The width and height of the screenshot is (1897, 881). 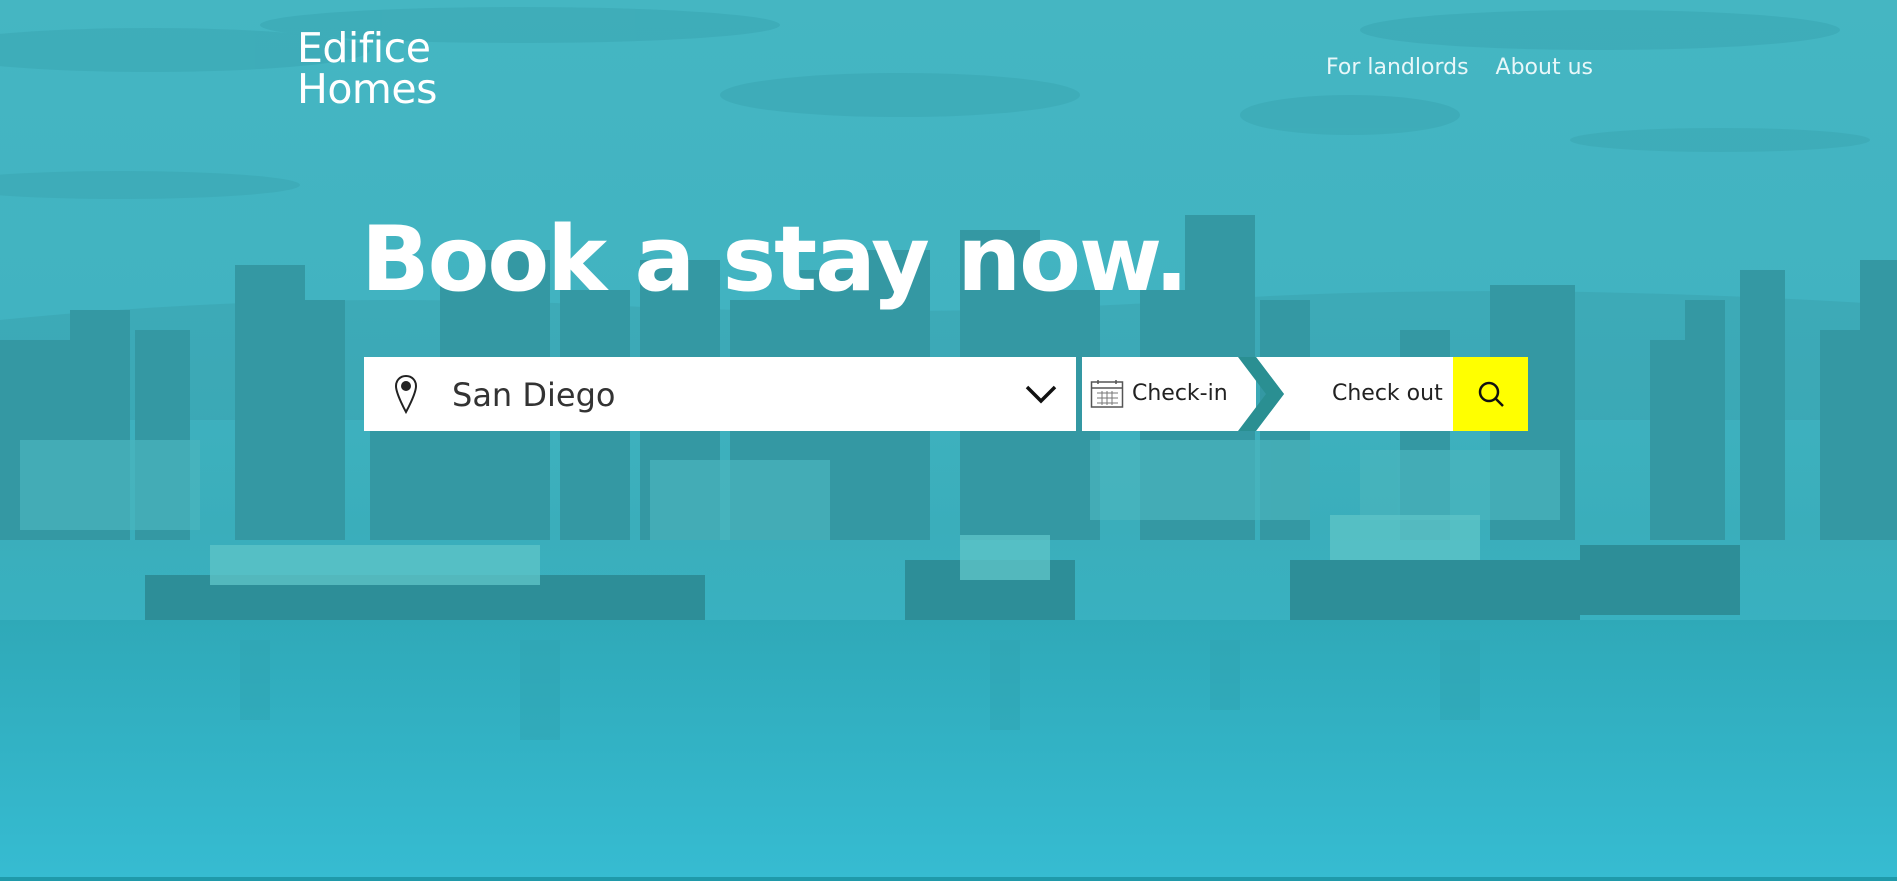 I want to click on date-range-picker: Check-in Check out, so click(x=1446, y=394).